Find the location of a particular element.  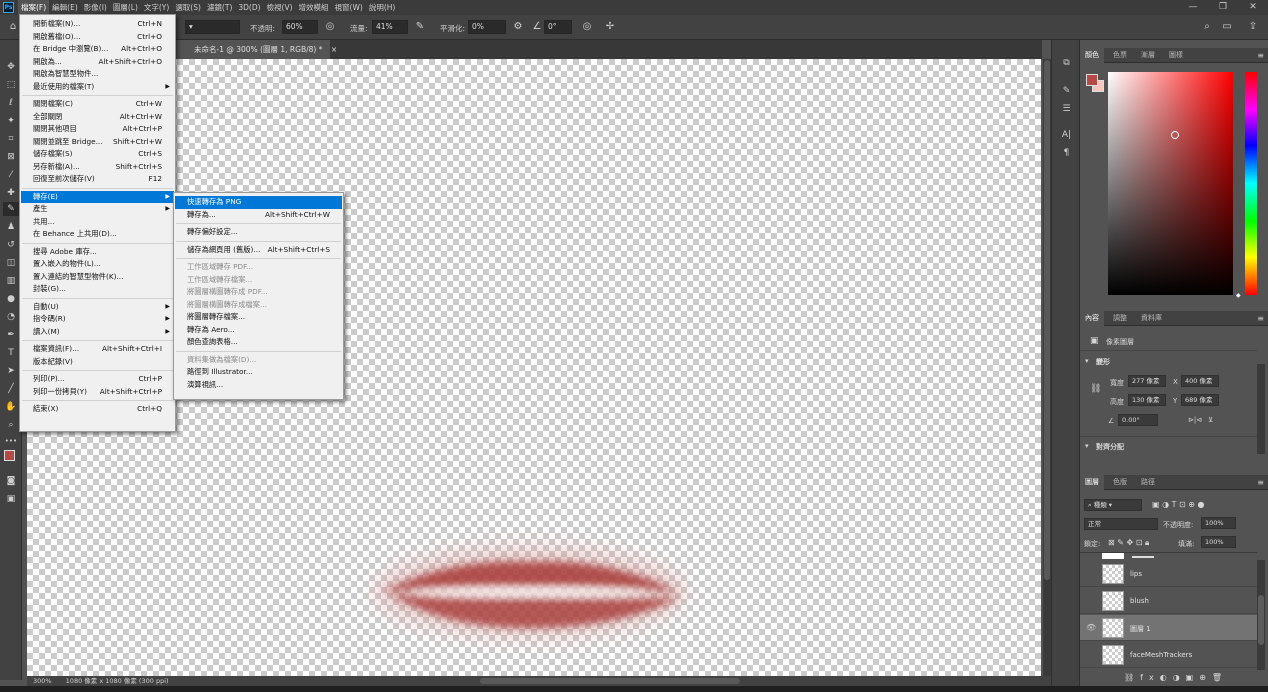

rotation-input: 0.00° is located at coordinates (1138, 420).